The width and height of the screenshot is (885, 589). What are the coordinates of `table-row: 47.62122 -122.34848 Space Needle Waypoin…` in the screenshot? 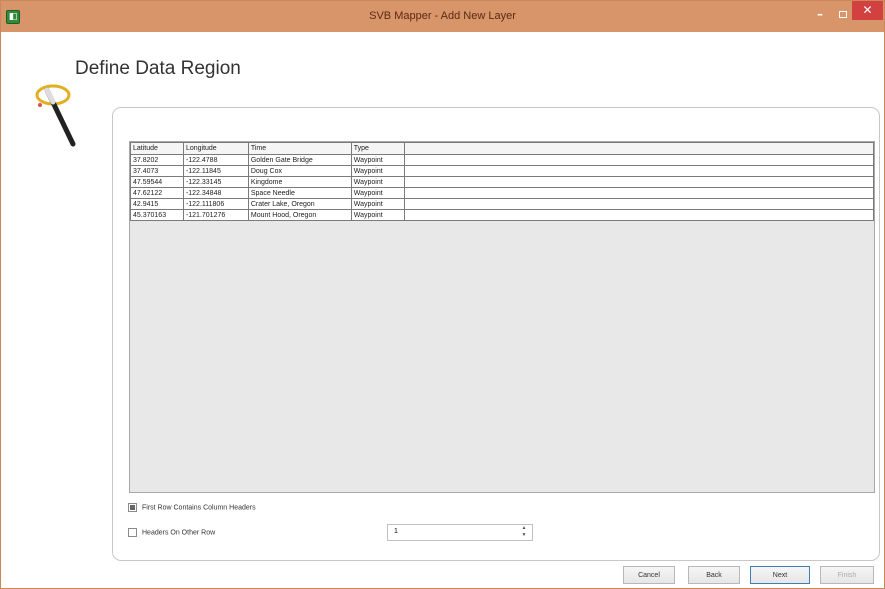 It's located at (502, 193).